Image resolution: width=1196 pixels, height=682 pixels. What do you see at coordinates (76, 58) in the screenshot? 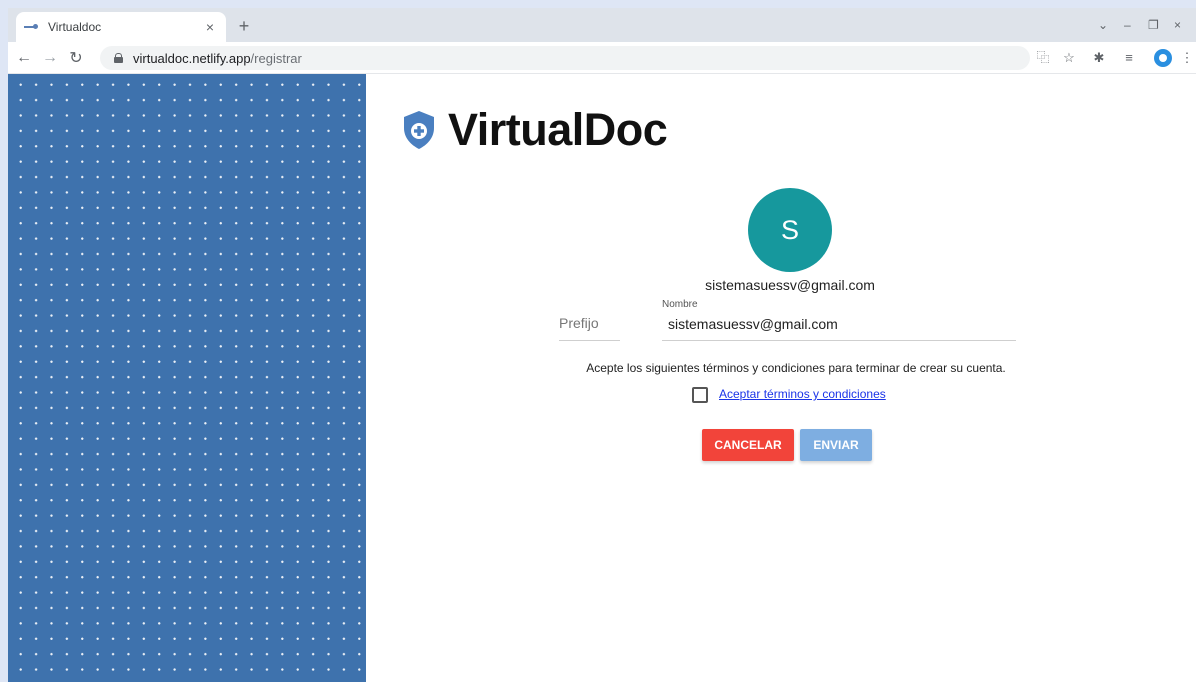
I see `reload-icon: ↻` at bounding box center [76, 58].